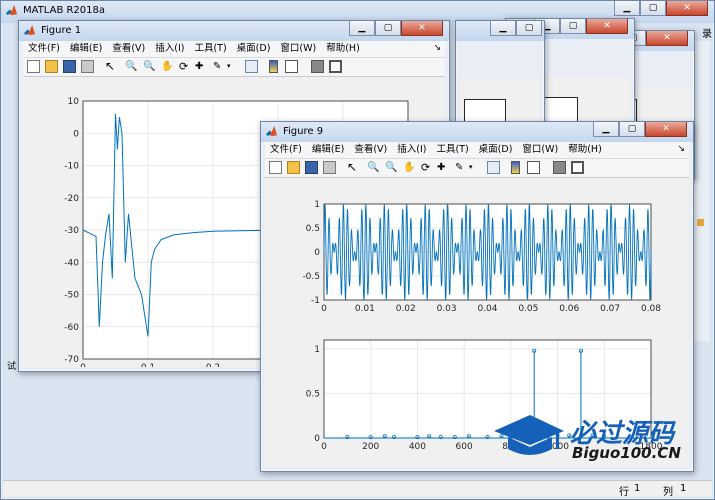  I want to click on figure9-minimize-button: ▁, so click(606, 129).